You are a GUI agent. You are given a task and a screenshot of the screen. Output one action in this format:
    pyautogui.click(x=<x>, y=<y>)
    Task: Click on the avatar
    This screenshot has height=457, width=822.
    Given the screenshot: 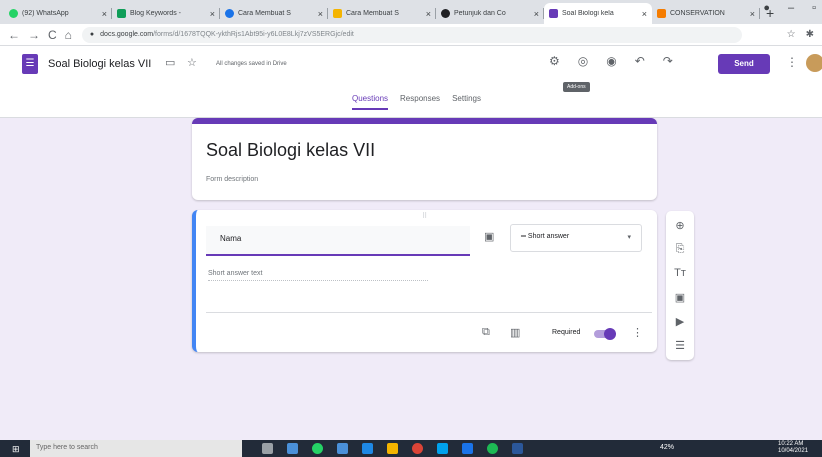 What is the action you would take?
    pyautogui.click(x=814, y=63)
    